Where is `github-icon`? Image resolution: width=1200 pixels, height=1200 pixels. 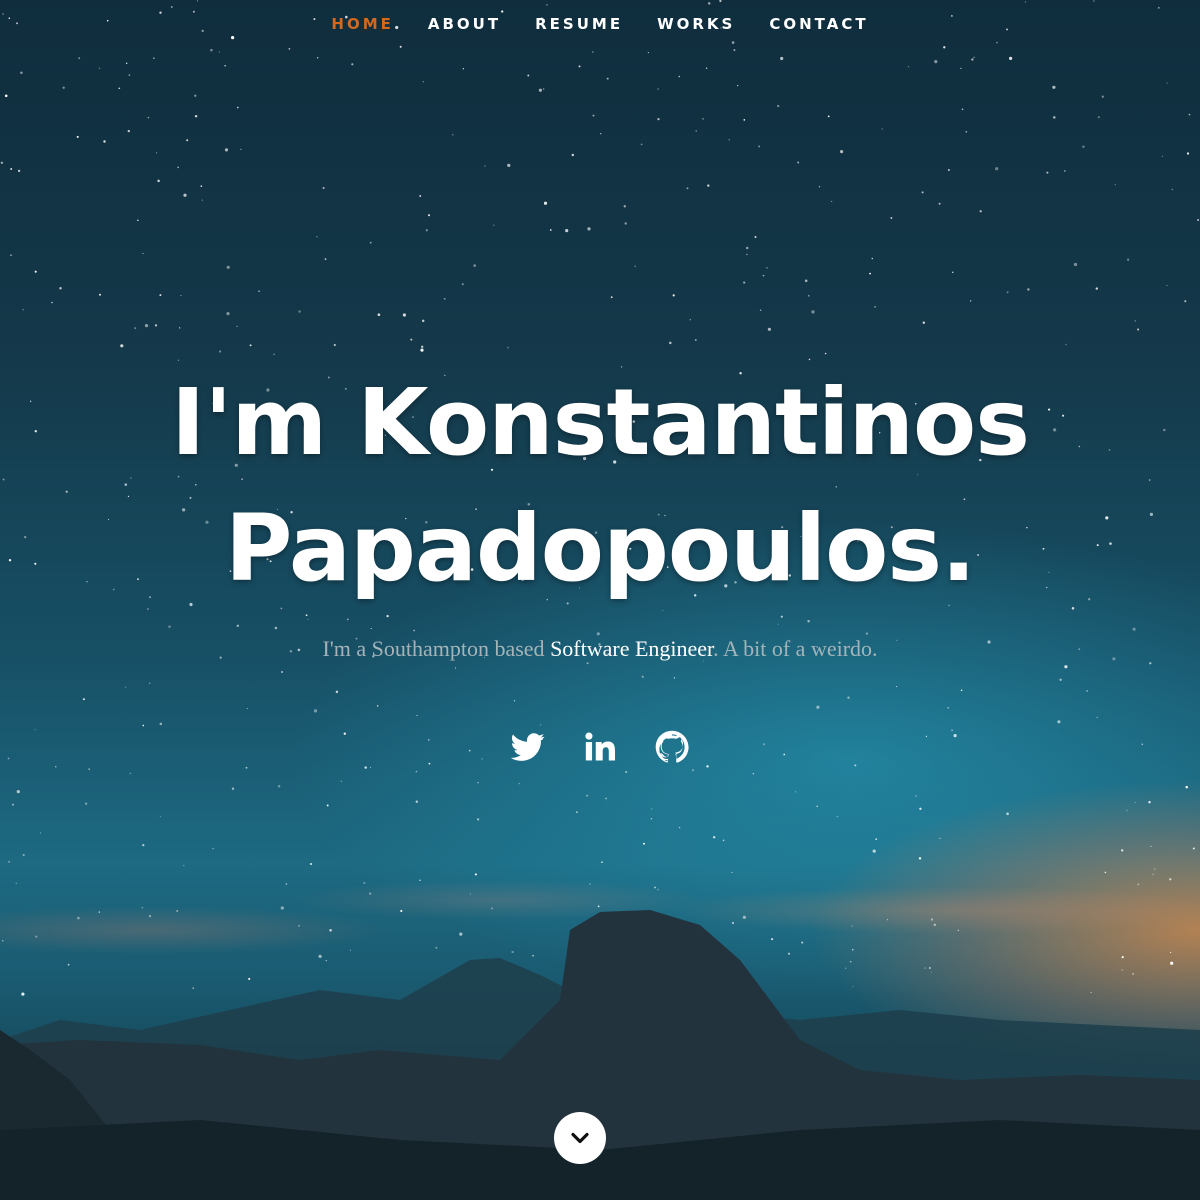
github-icon is located at coordinates (672, 747).